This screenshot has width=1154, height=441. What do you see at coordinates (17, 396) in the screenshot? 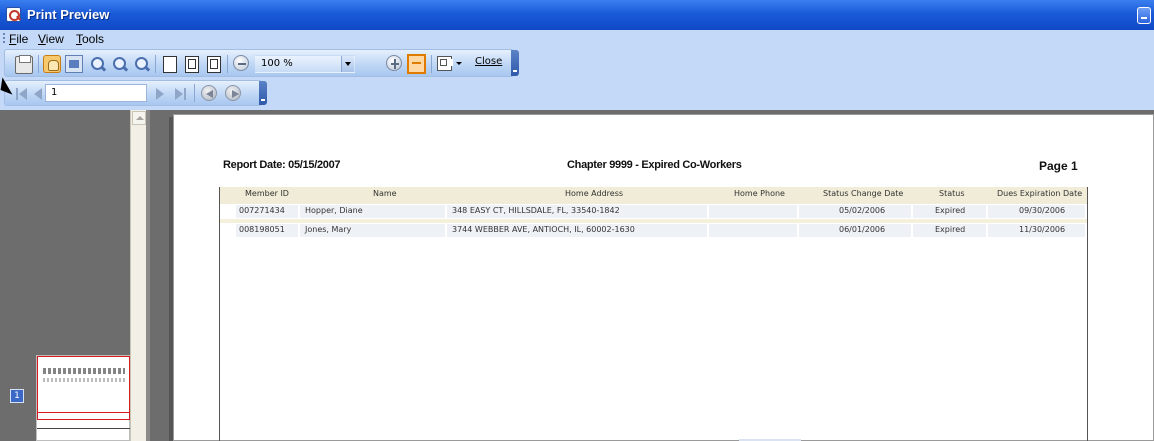
I see `thumbnail-page-badge: 1` at bounding box center [17, 396].